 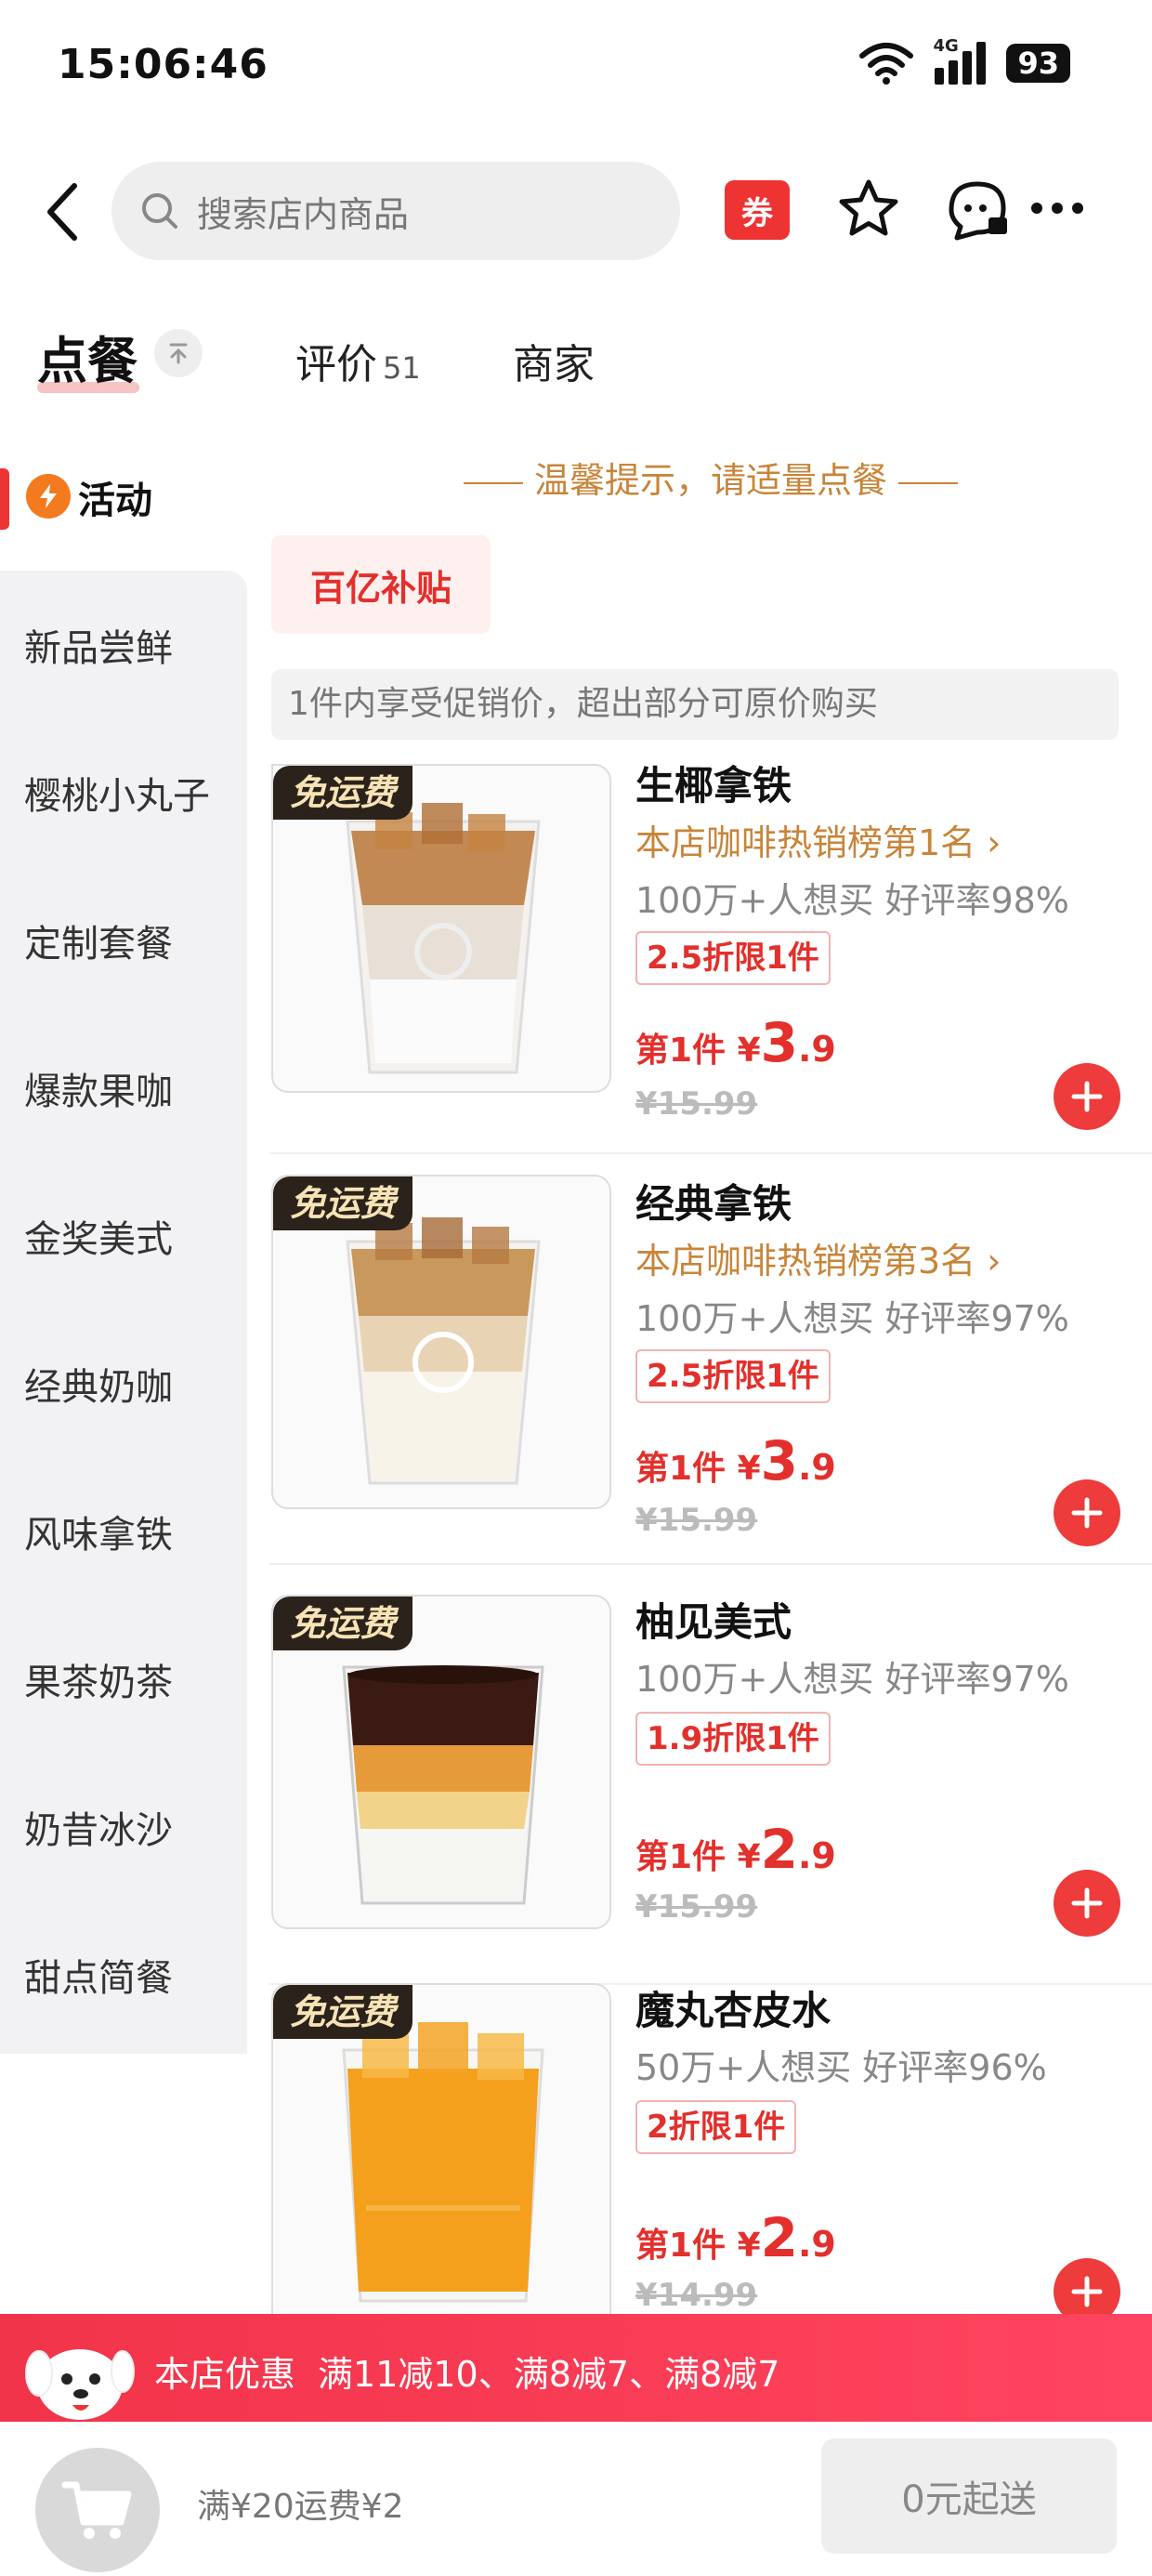 What do you see at coordinates (123, 1383) in the screenshot?
I see `sidebar-item: 经典奶咖` at bounding box center [123, 1383].